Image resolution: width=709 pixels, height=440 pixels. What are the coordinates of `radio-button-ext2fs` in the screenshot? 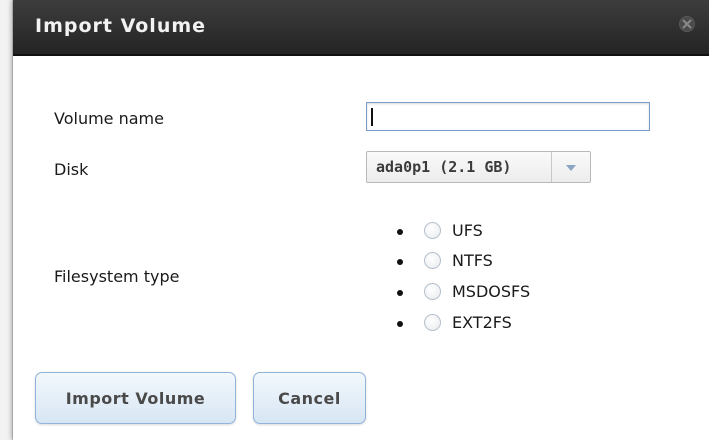 It's located at (432, 322).